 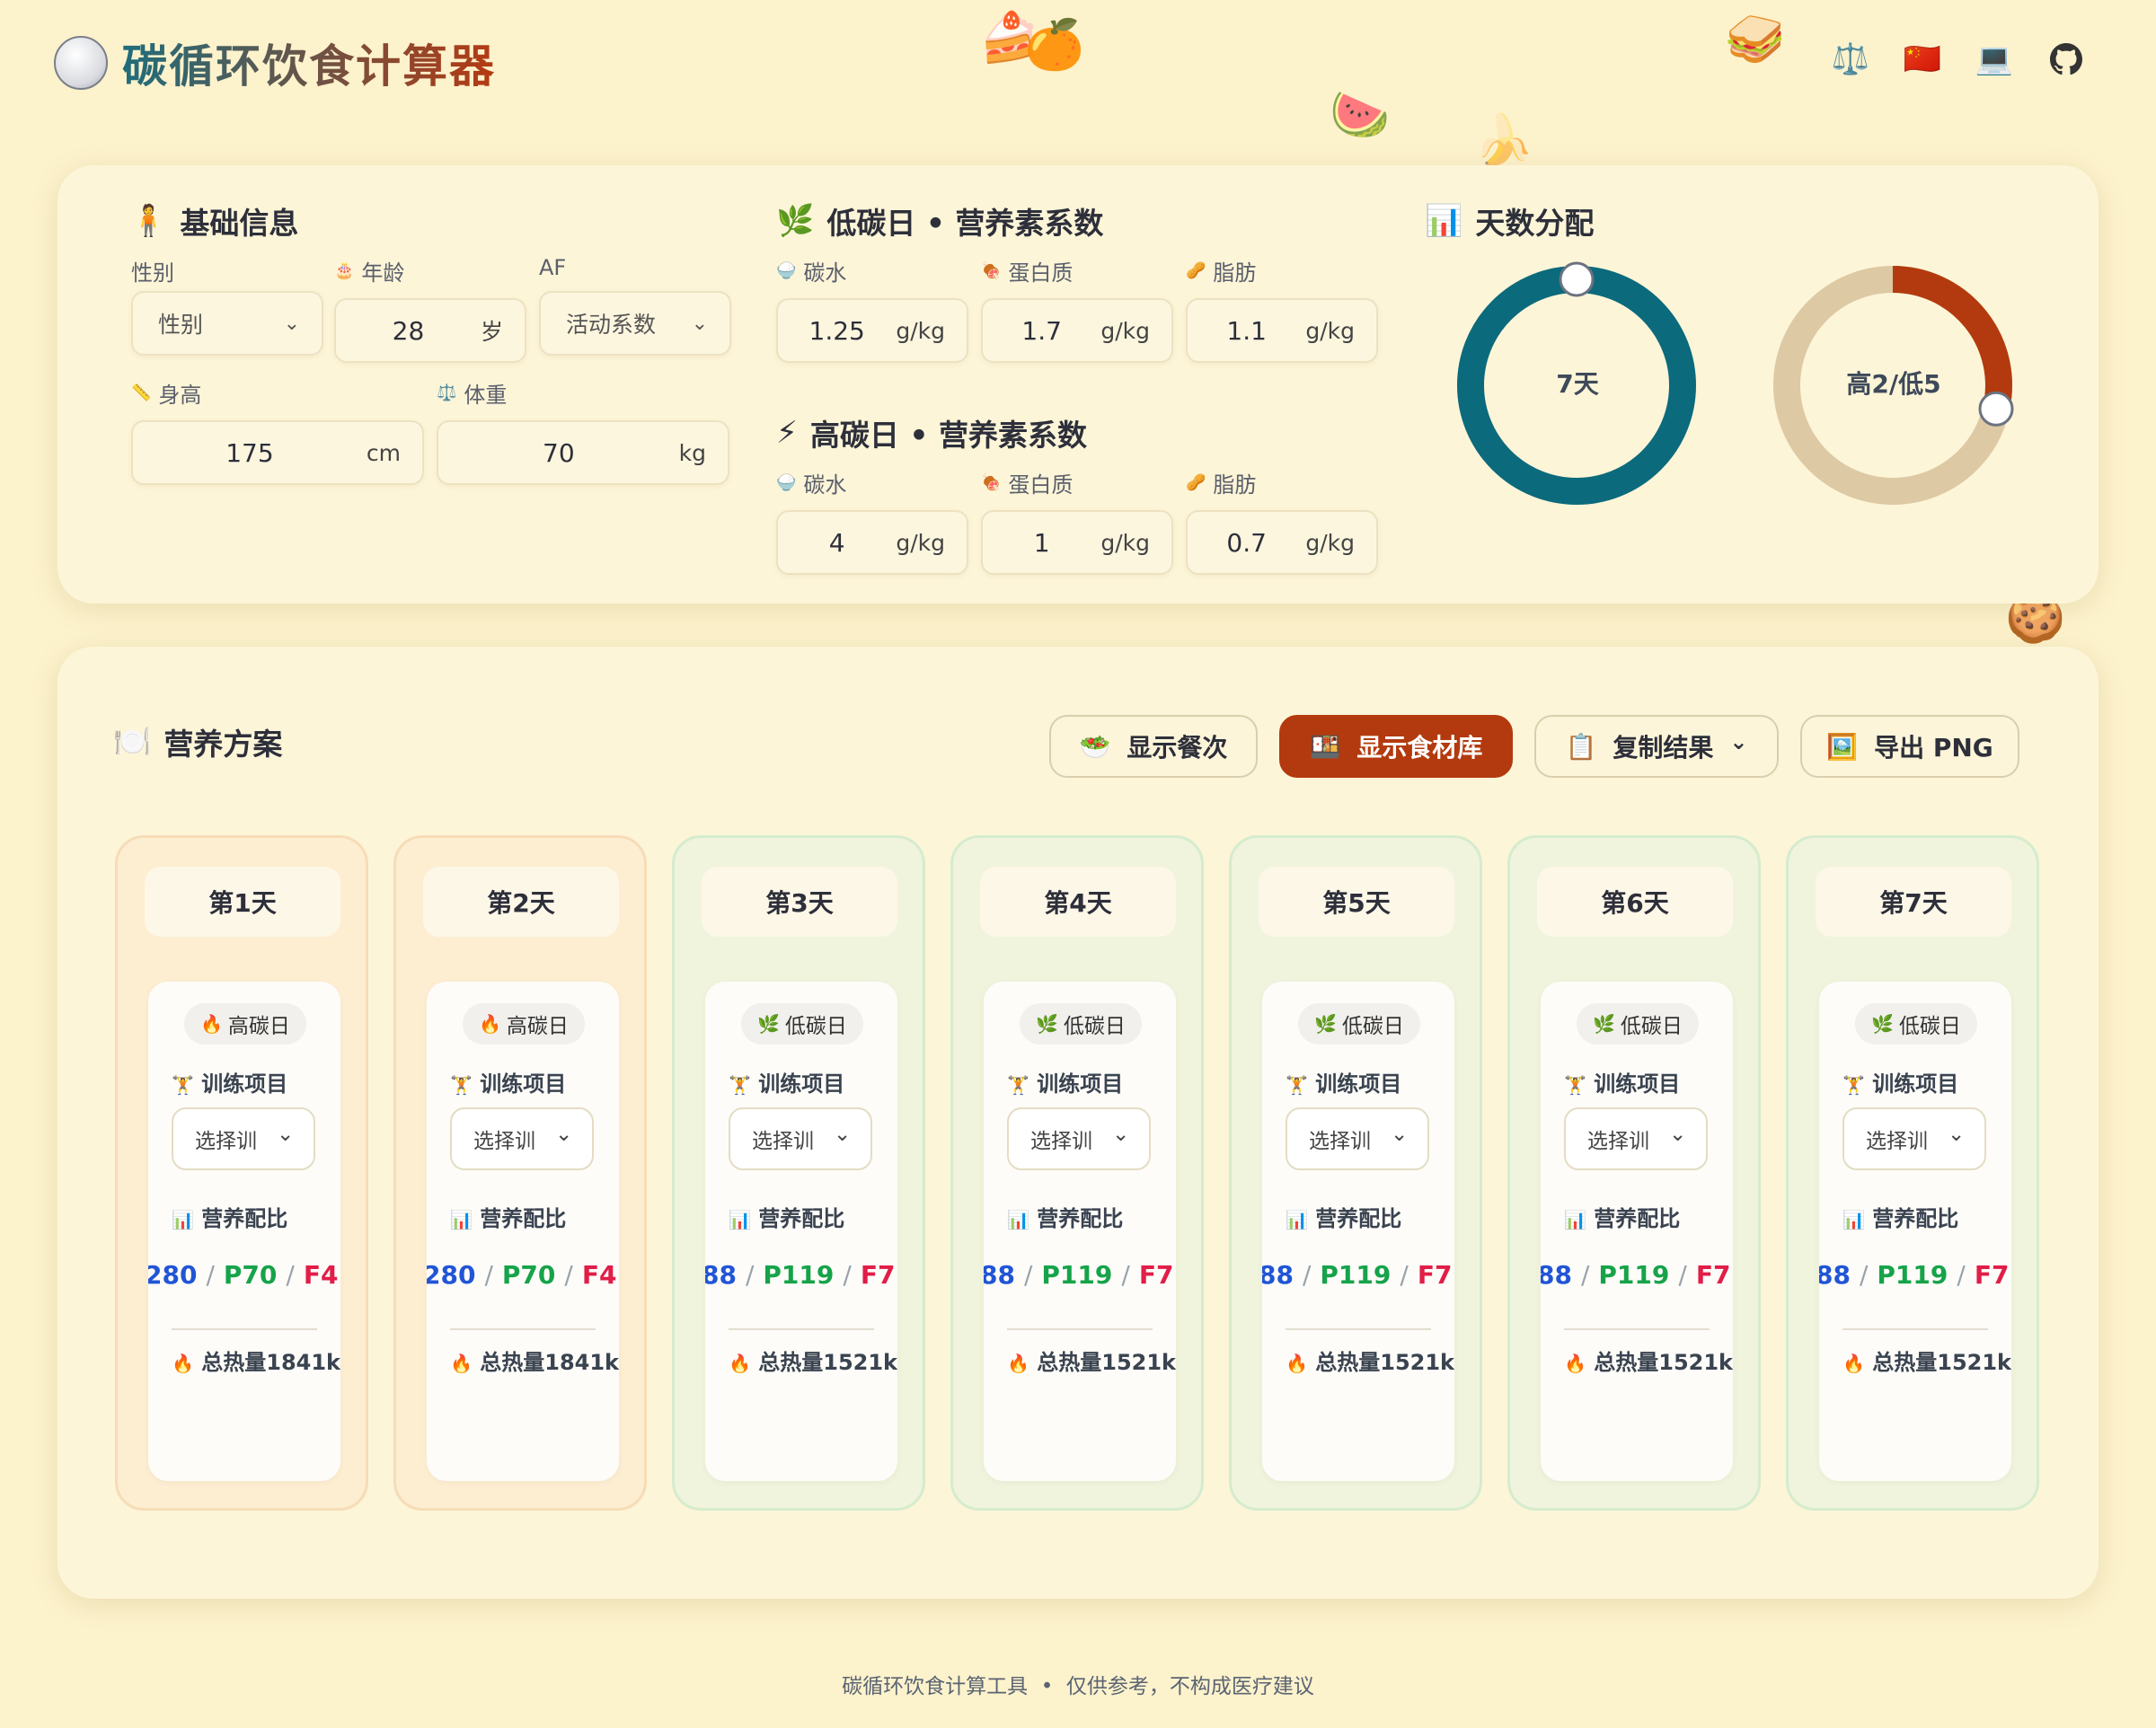 I want to click on low-carb-protein-input: 1.7 g/kg, so click(x=1077, y=330).